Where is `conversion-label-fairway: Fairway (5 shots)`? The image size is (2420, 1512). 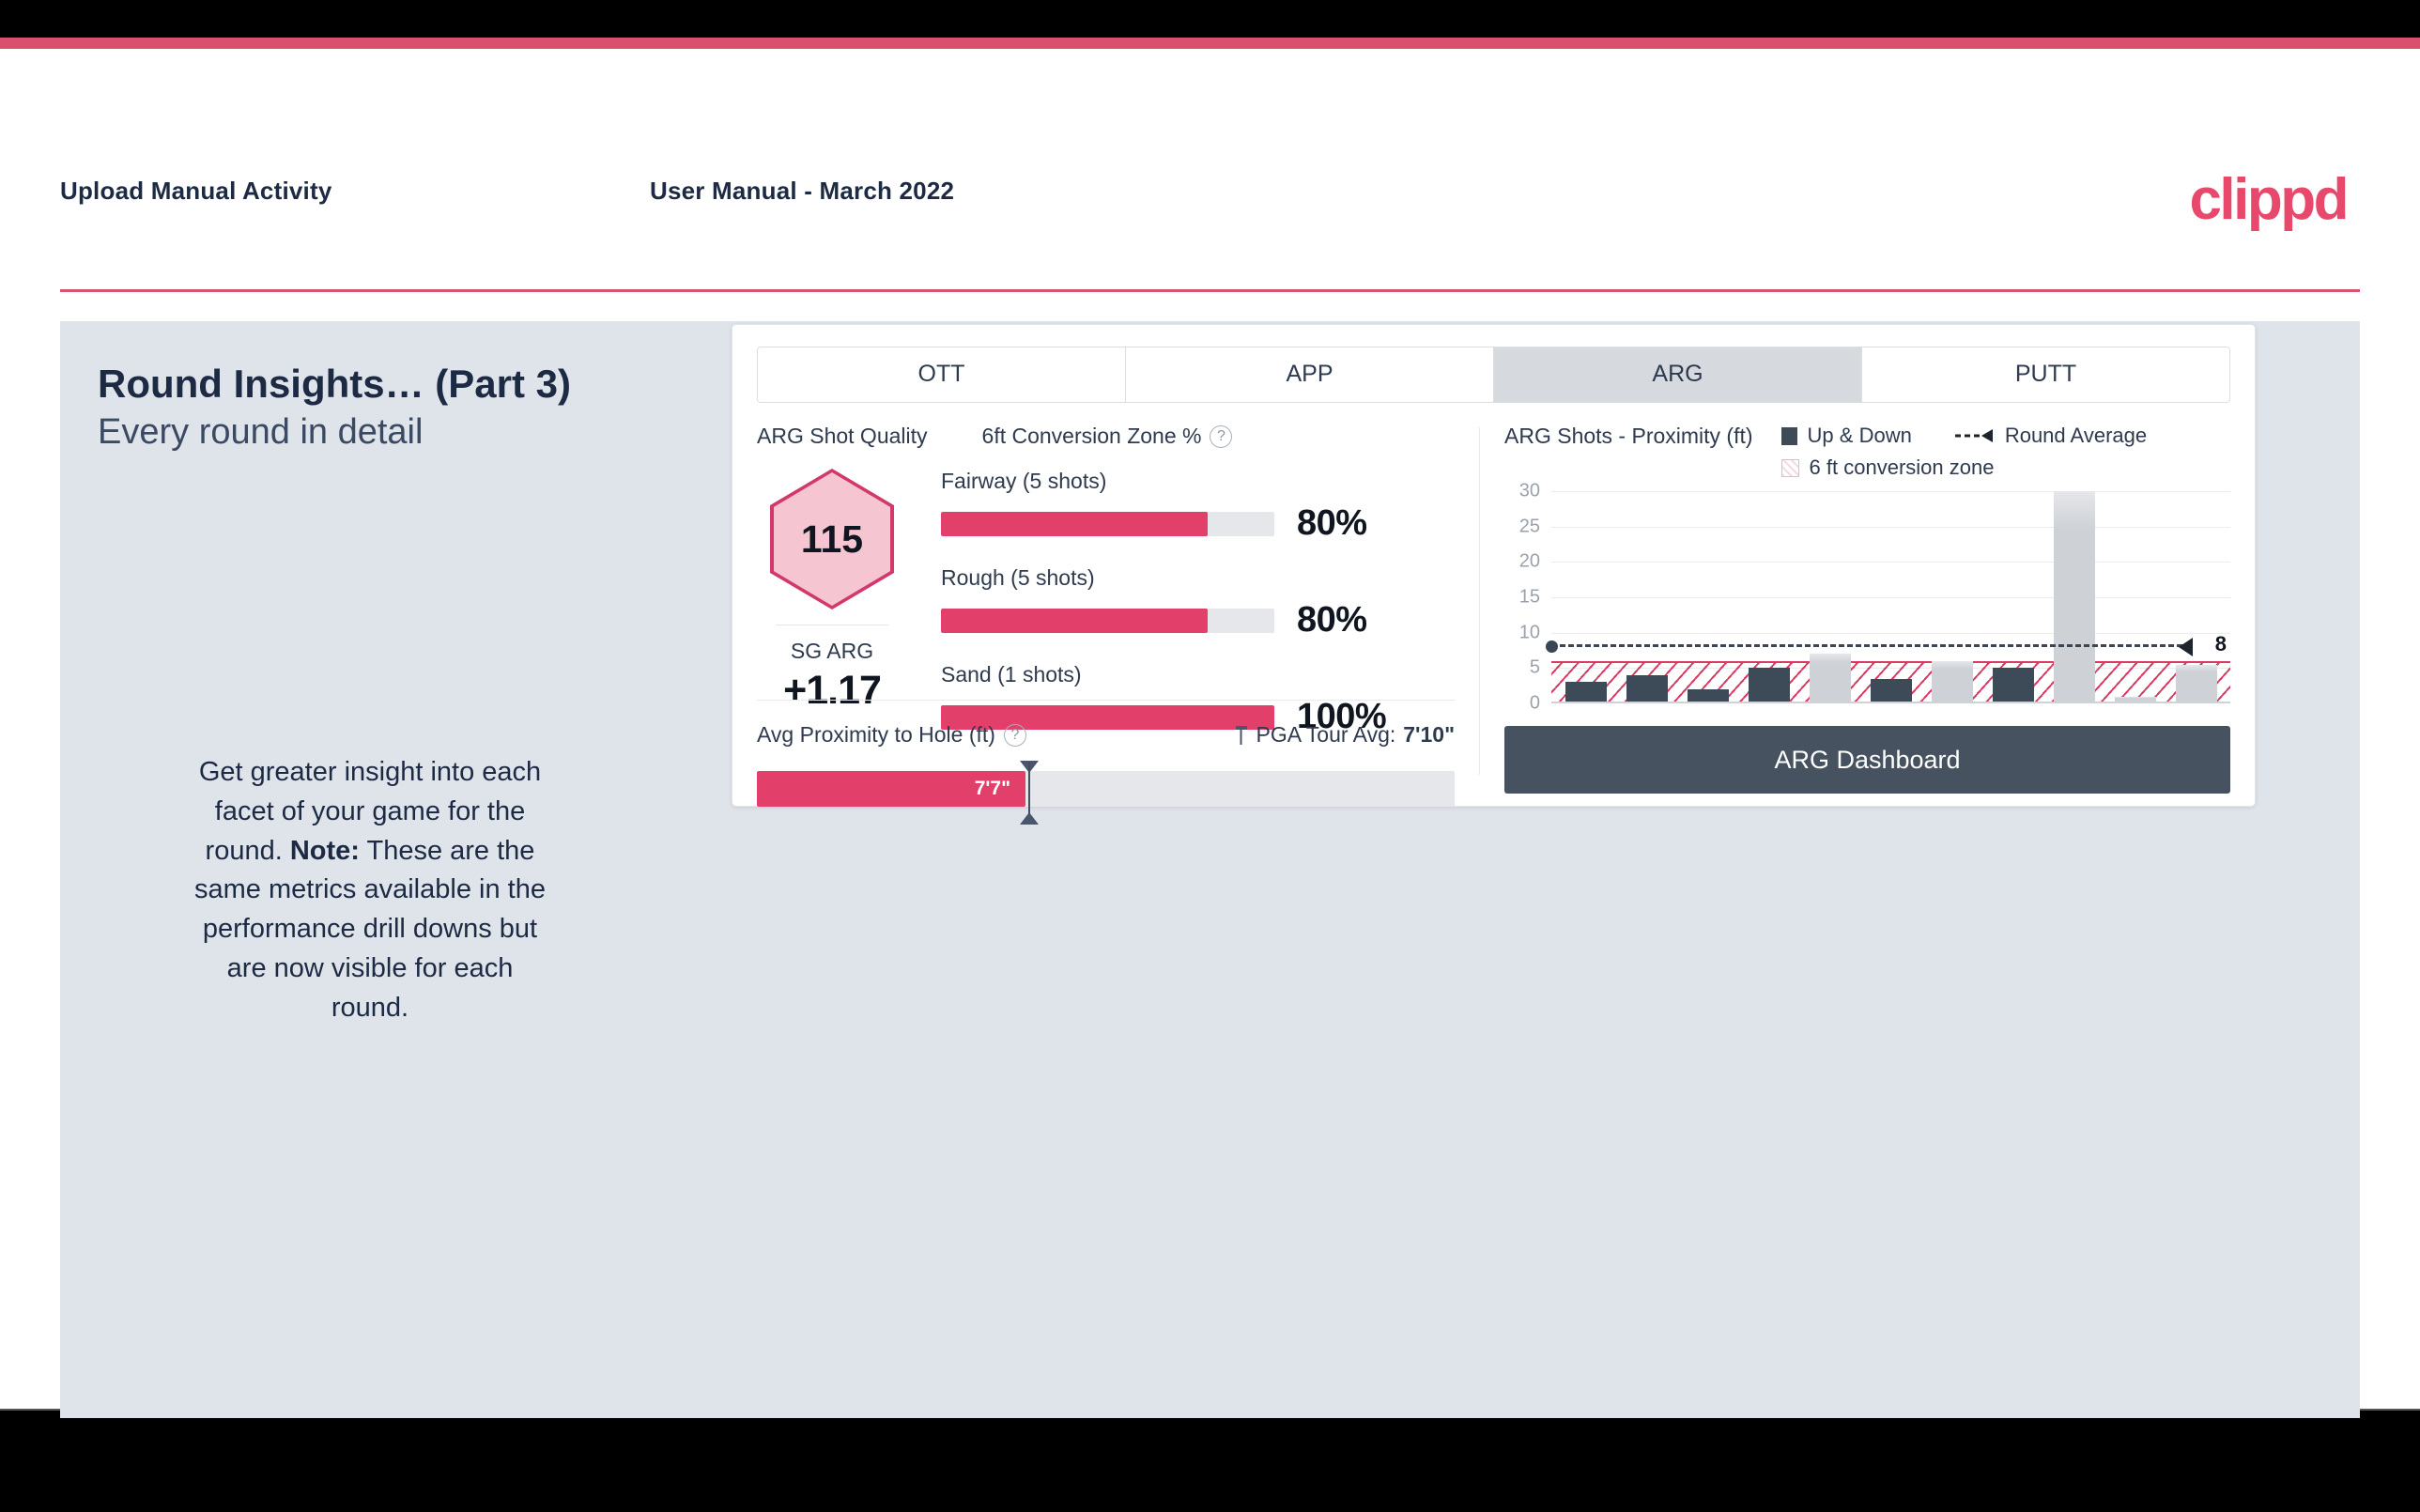
conversion-label-fairway: Fairway (5 shots) is located at coordinates (1024, 481).